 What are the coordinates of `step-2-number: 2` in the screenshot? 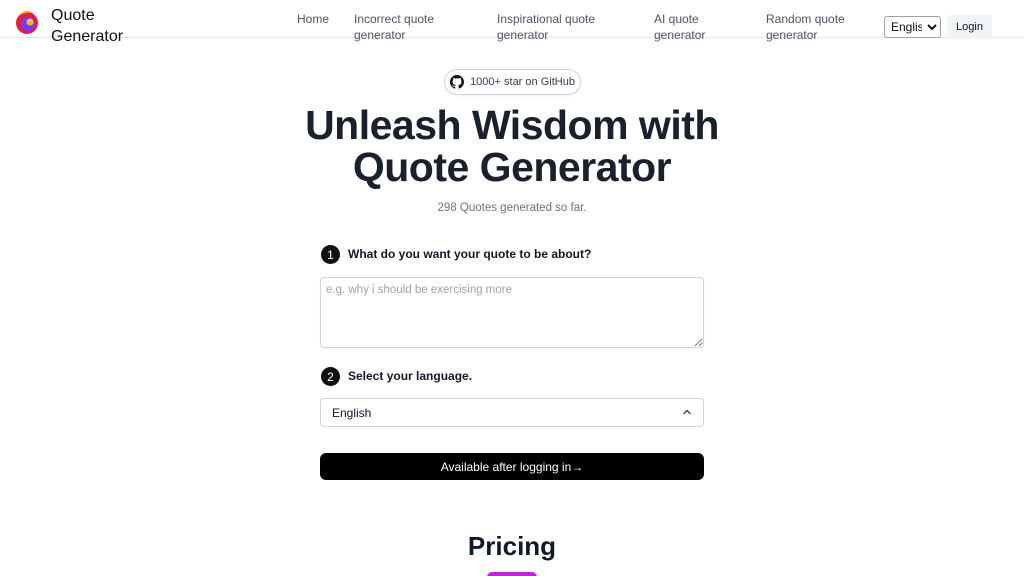 It's located at (330, 376).